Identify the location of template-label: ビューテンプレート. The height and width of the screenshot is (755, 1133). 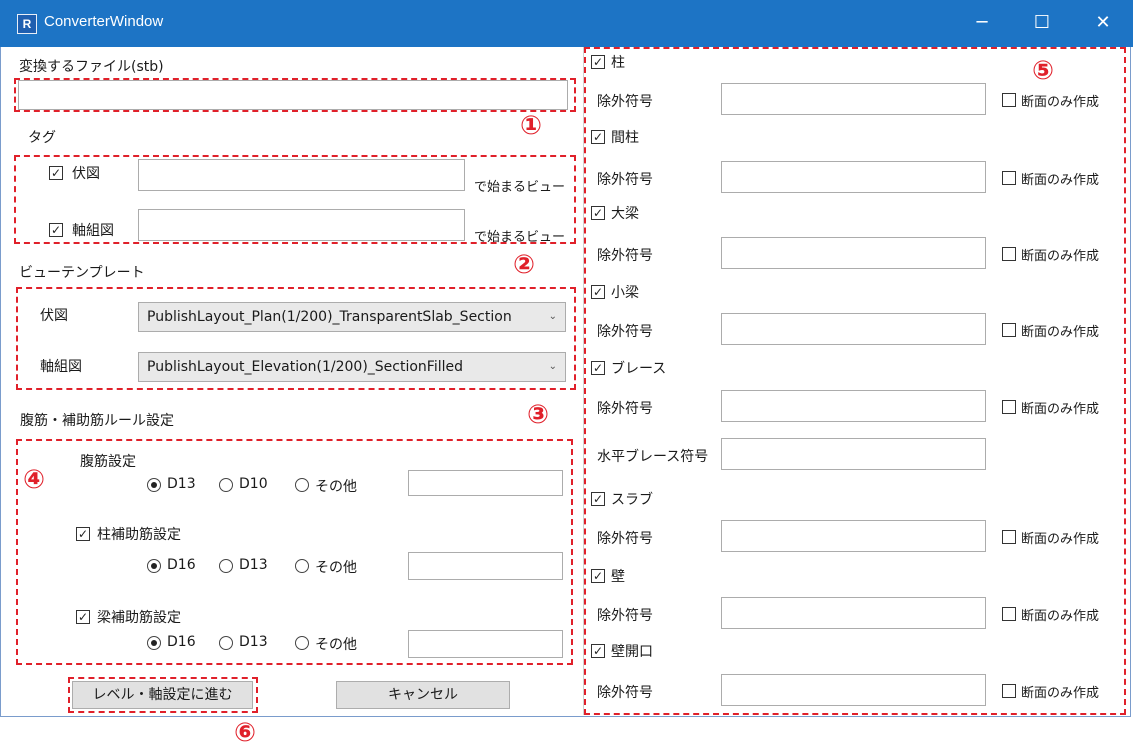
(82, 273).